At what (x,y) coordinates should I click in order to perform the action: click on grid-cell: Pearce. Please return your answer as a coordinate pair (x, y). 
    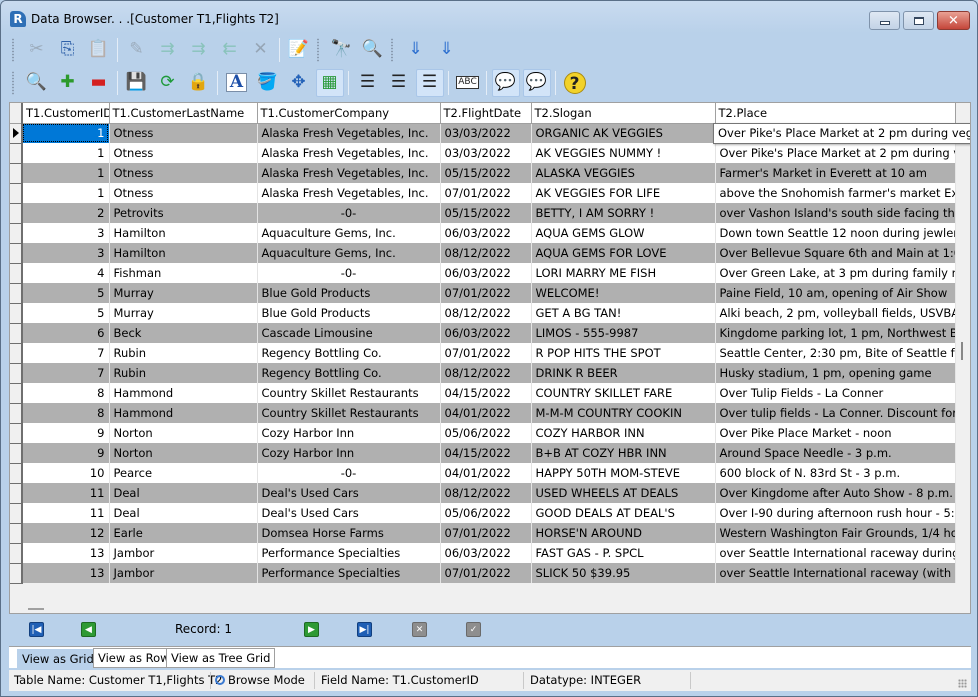
    Looking at the image, I should click on (183, 473).